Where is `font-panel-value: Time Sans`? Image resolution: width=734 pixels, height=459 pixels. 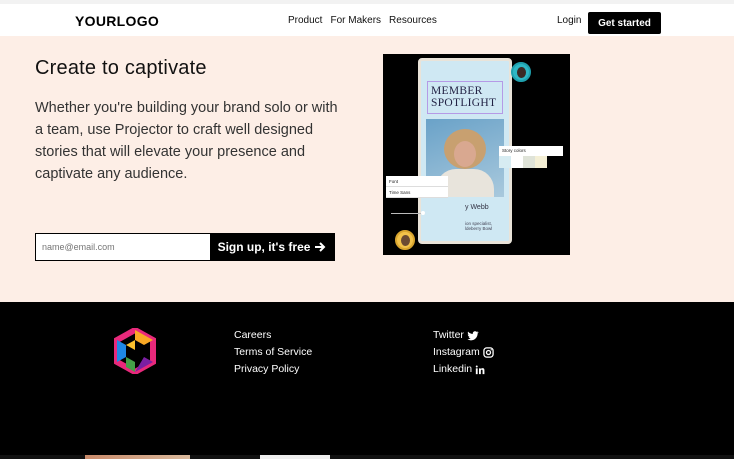
font-panel-value: Time Sans is located at coordinates (417, 192).